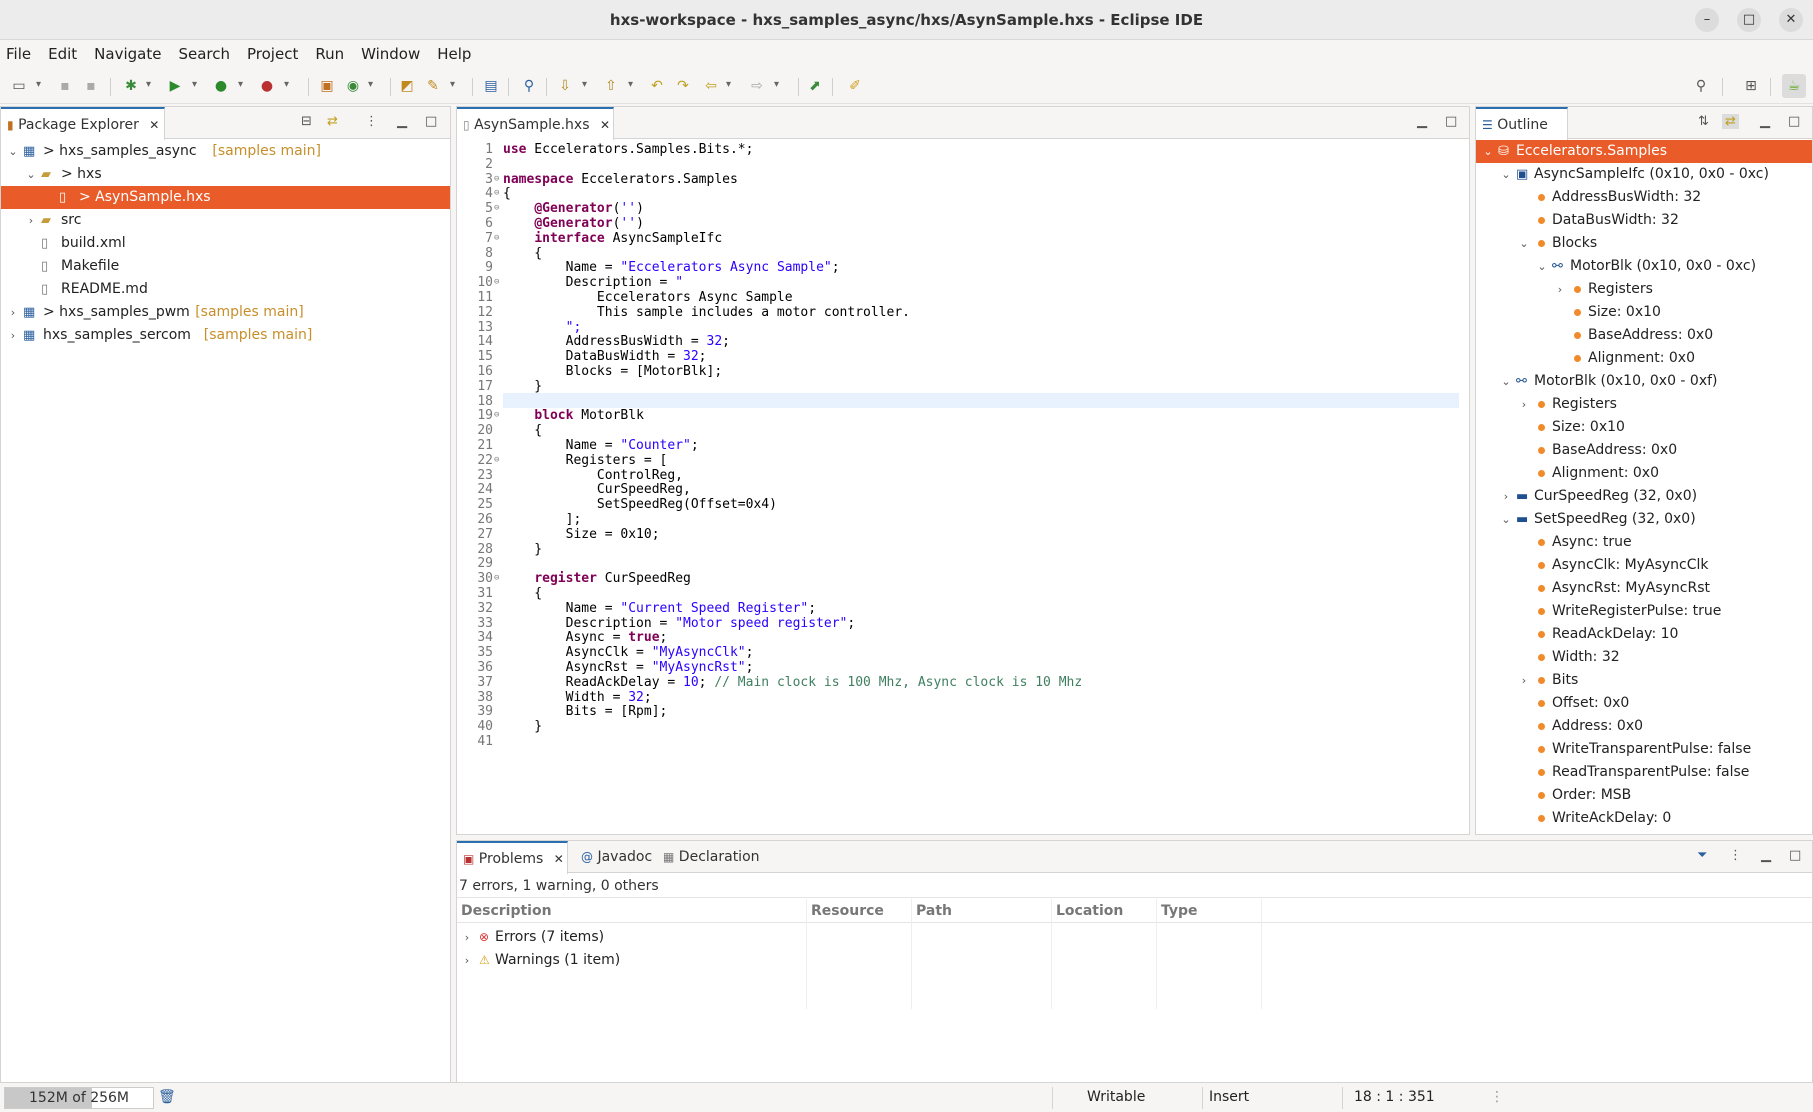 This screenshot has width=1813, height=1112. I want to click on status-menu-icon: ⋮, so click(1497, 1097).